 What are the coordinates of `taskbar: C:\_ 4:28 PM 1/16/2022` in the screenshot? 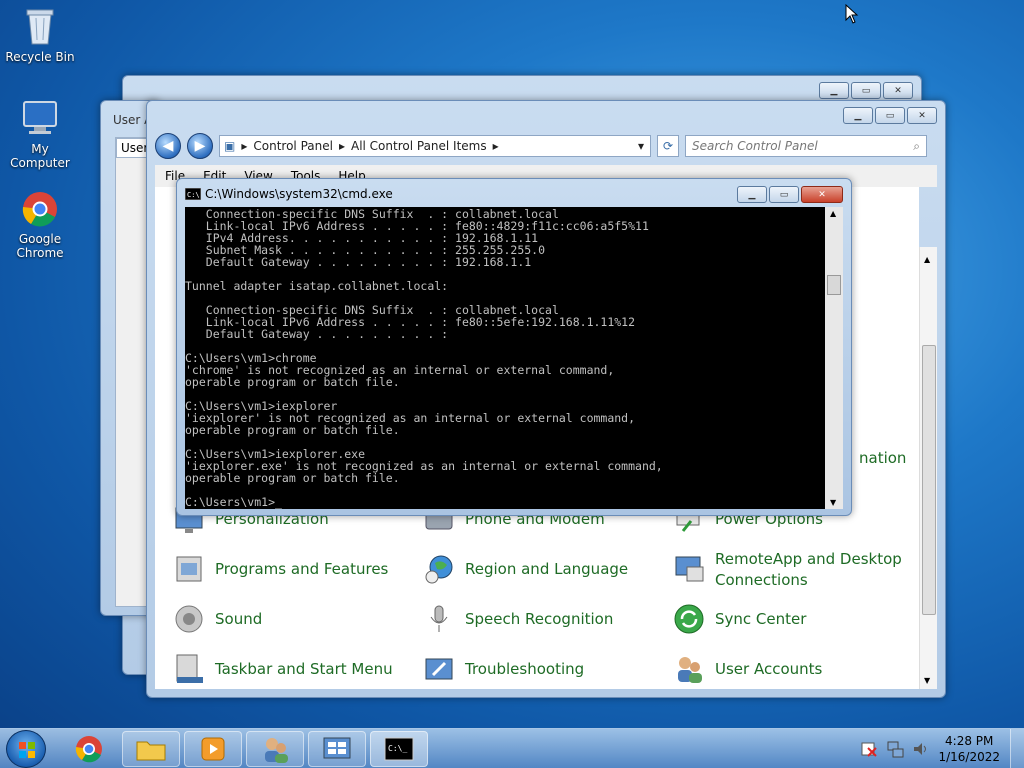 It's located at (512, 748).